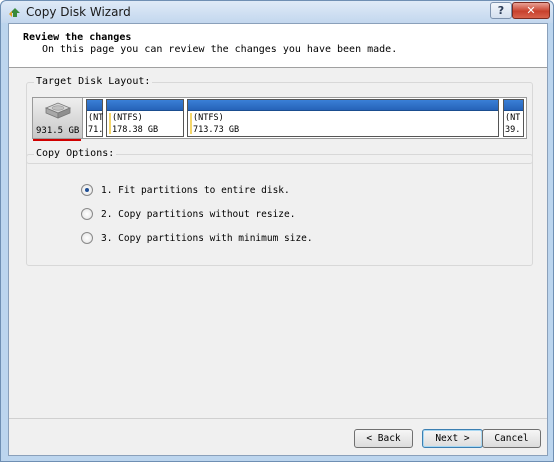 This screenshot has height=462, width=554. What do you see at coordinates (14, 12) in the screenshot?
I see `app-icon` at bounding box center [14, 12].